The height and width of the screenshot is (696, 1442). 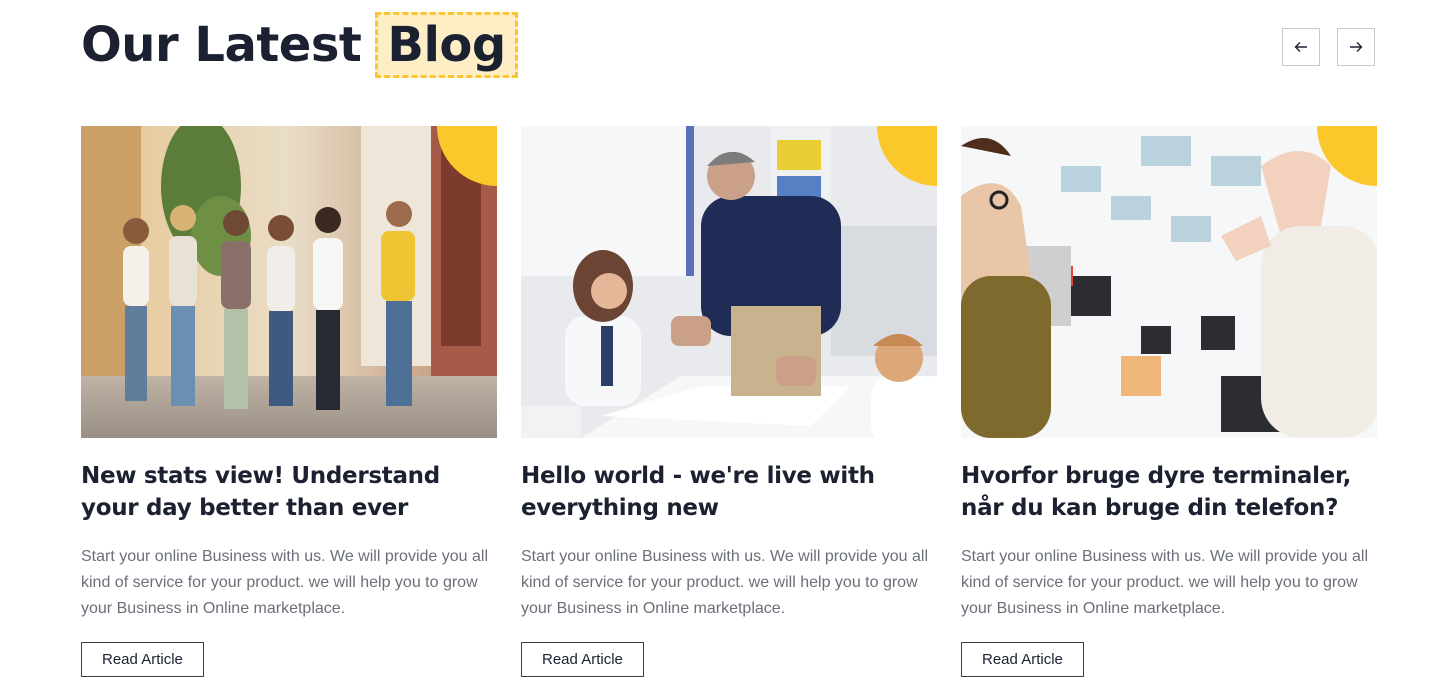 I want to click on section-title-highlight: Blog, so click(x=446, y=45).